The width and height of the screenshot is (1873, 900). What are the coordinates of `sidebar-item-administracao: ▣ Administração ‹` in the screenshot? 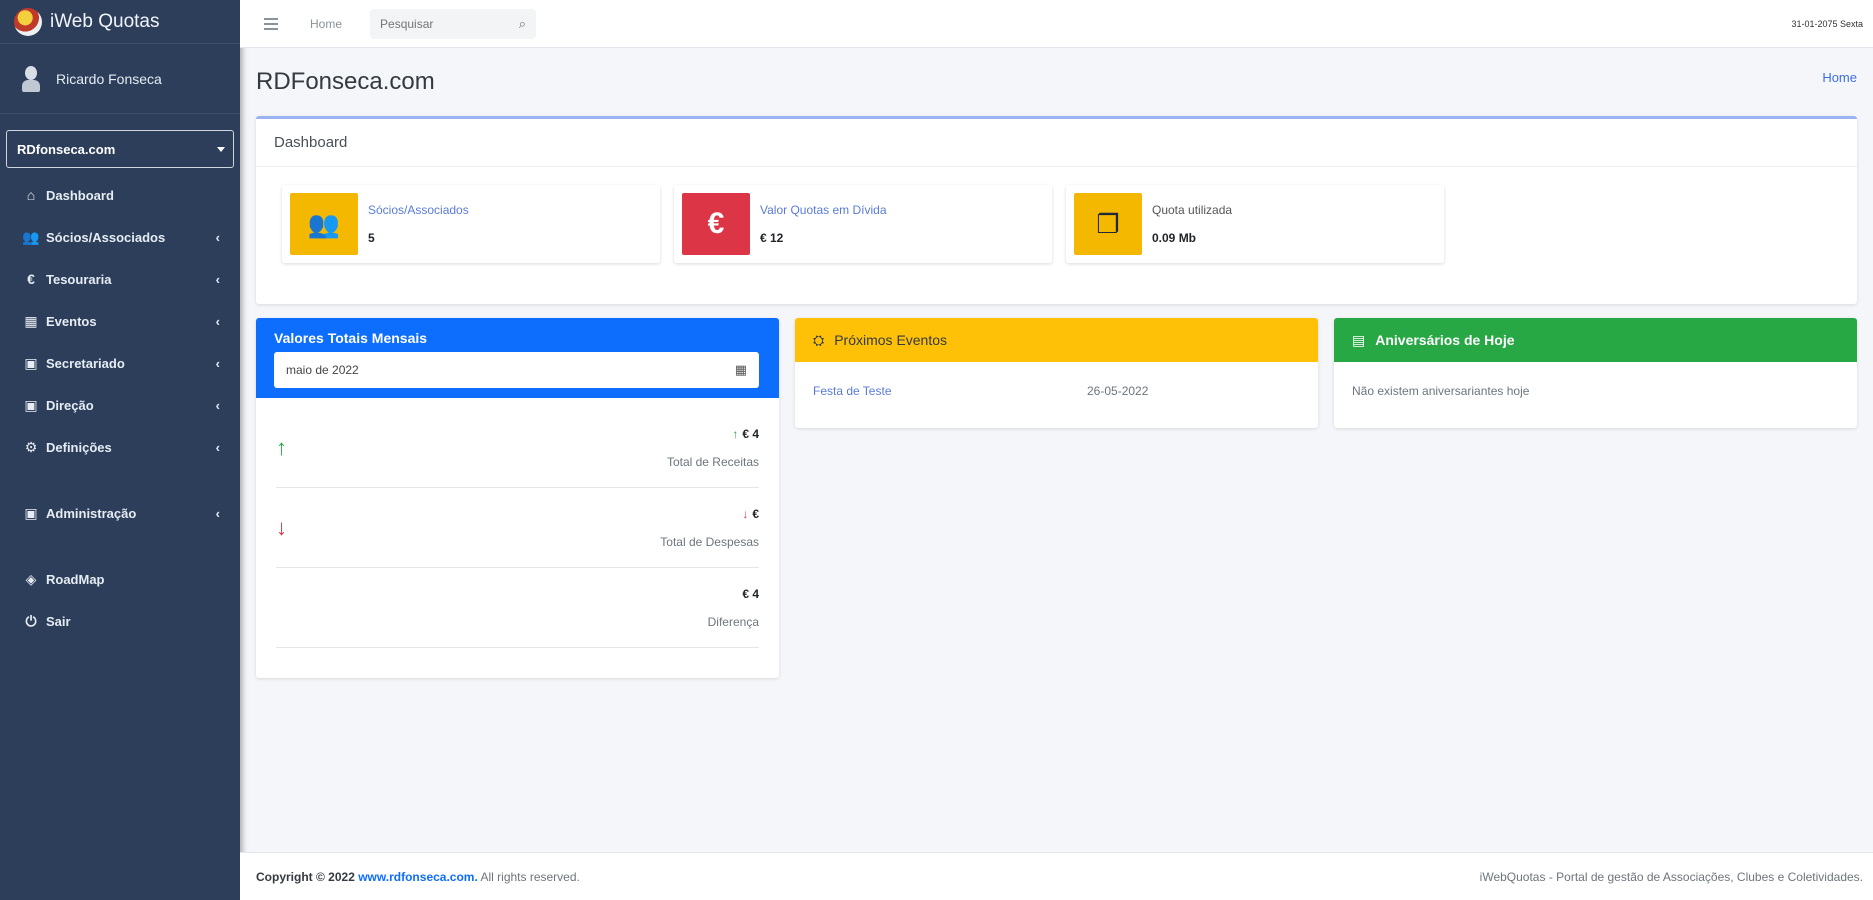 It's located at (120, 513).